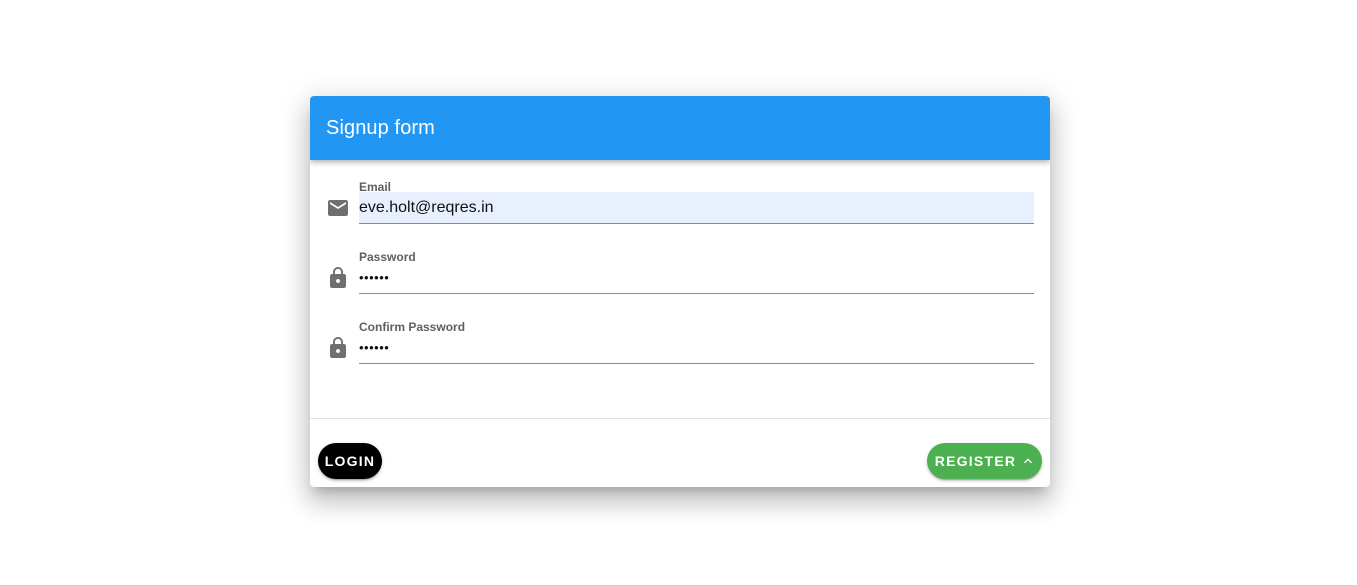  What do you see at coordinates (696, 348) in the screenshot?
I see `confirm-password-input: ••••••` at bounding box center [696, 348].